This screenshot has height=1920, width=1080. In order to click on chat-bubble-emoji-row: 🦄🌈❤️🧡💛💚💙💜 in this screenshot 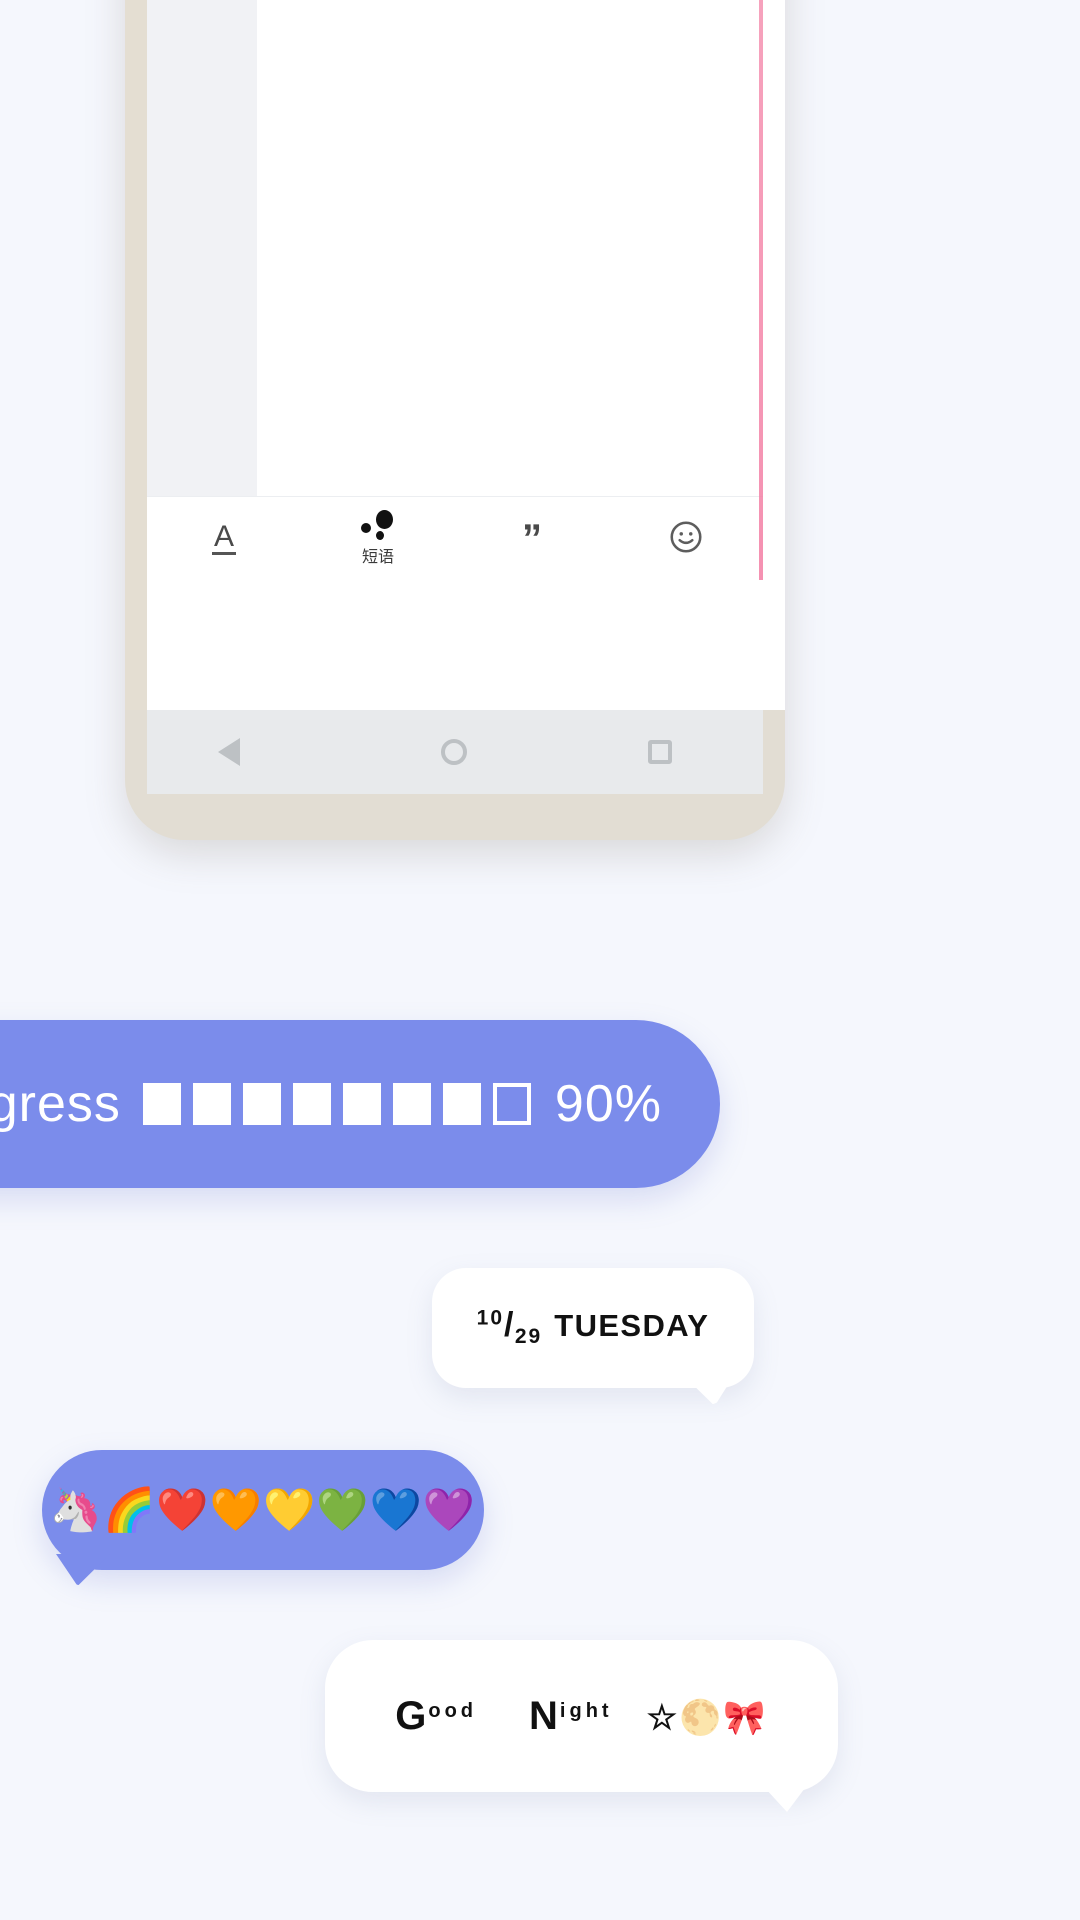, I will do `click(263, 1518)`.